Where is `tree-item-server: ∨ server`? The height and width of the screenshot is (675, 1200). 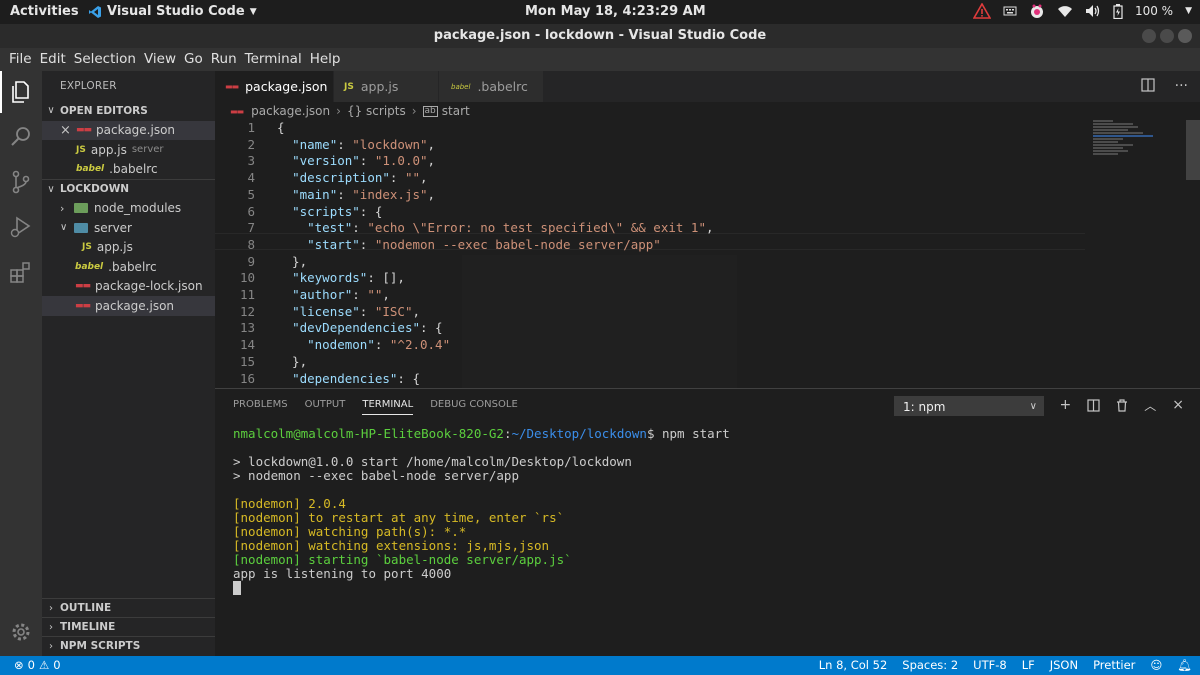 tree-item-server: ∨ server is located at coordinates (128, 228).